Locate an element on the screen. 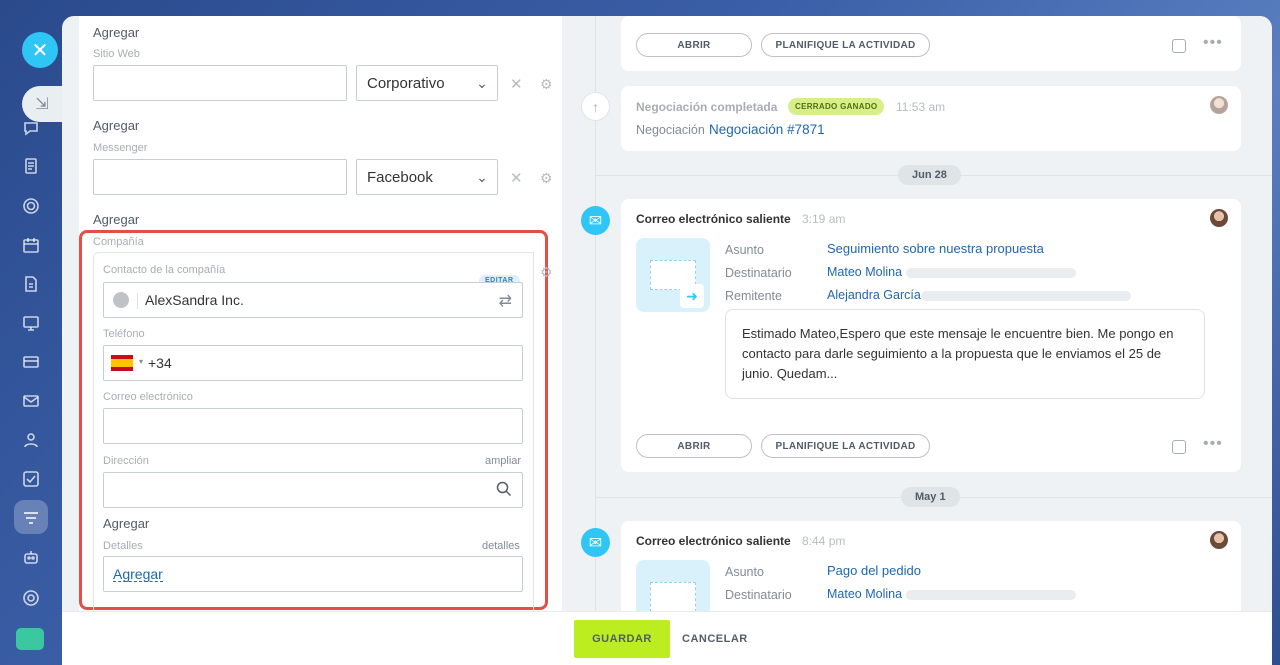 This screenshot has height=665, width=1280. subject-link: Pago del pedido is located at coordinates (874, 570).